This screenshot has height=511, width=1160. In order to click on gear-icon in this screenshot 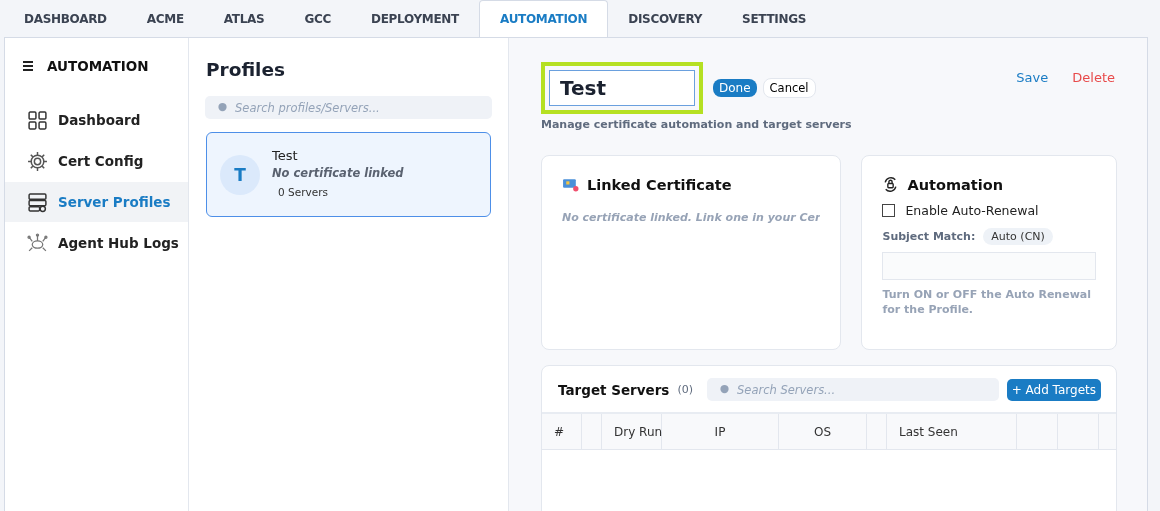, I will do `click(37, 161)`.